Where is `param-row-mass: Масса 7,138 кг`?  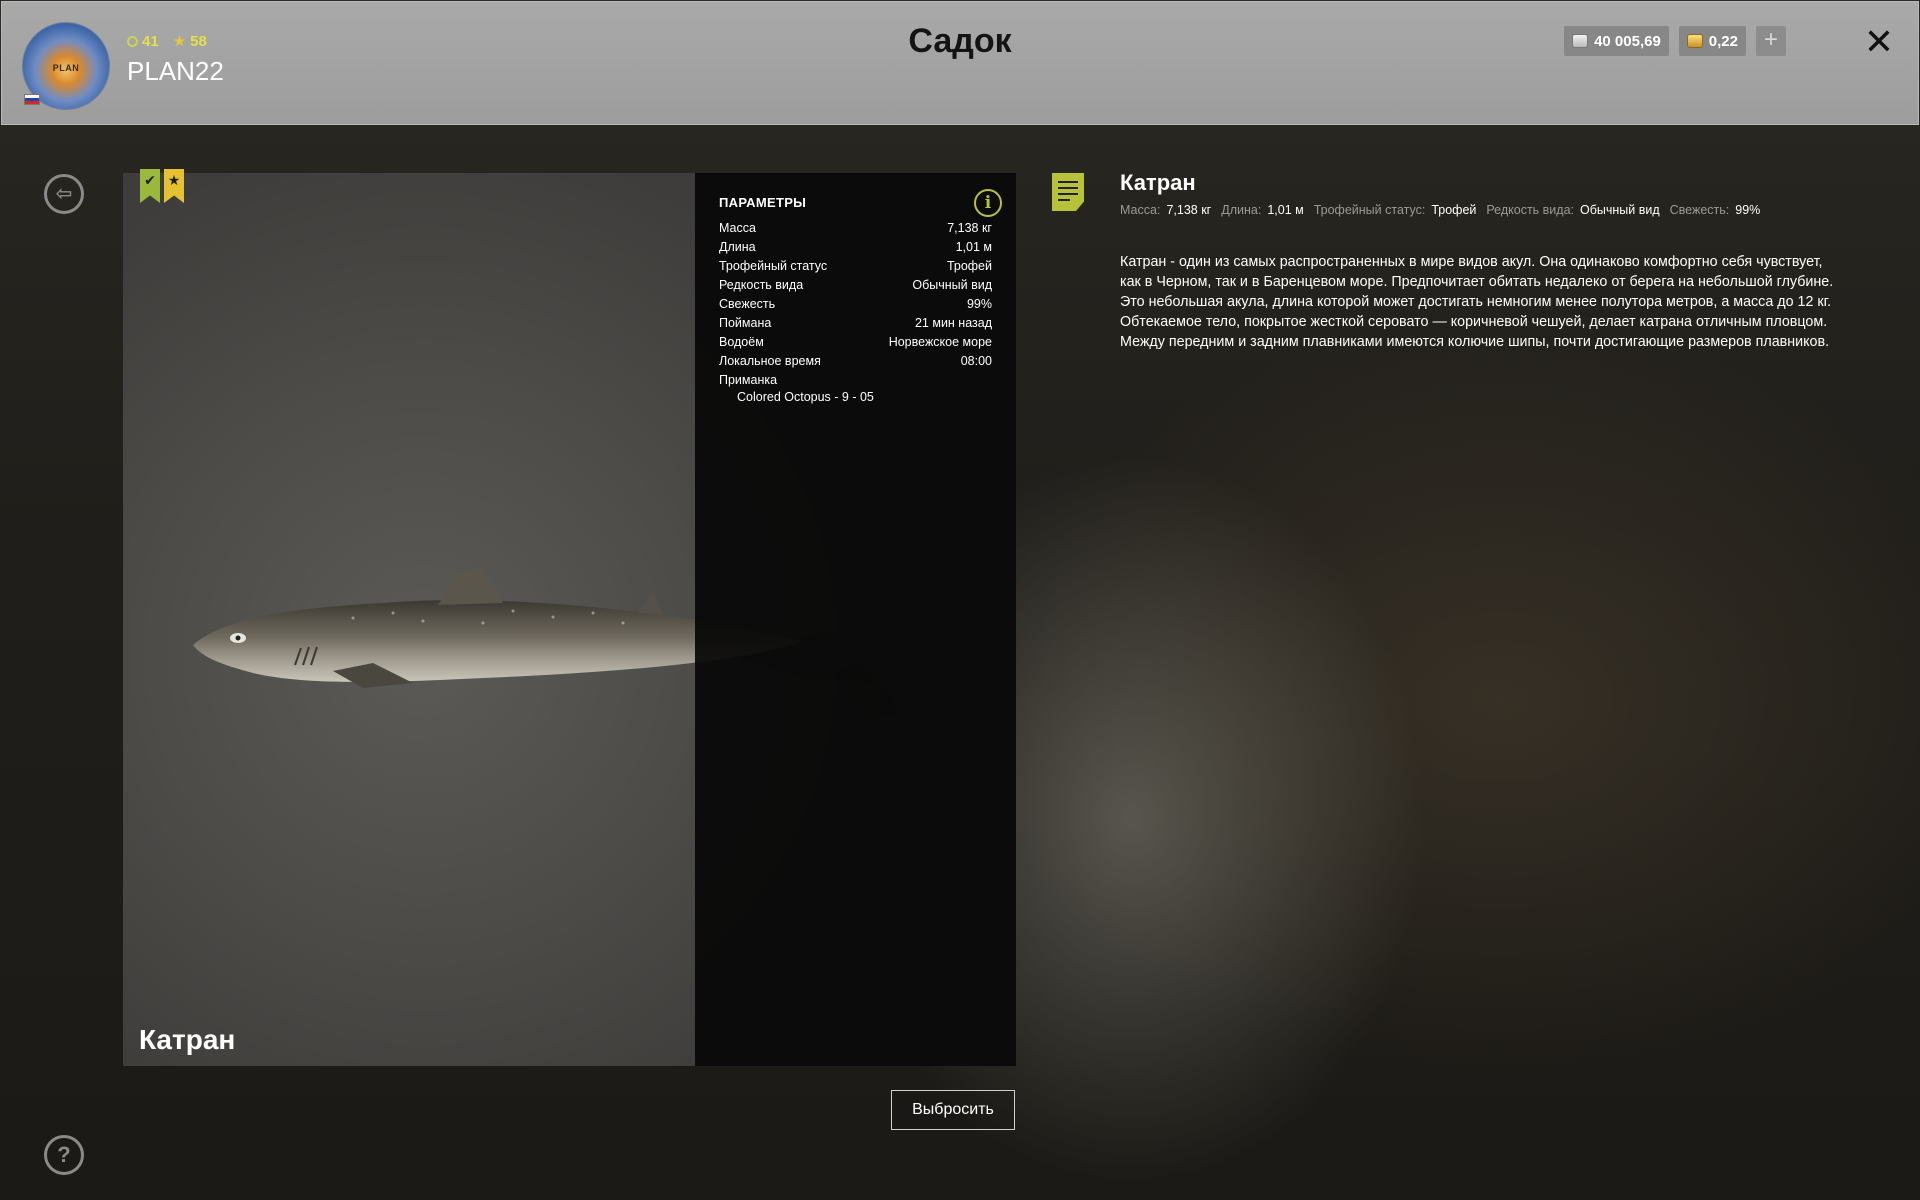 param-row-mass: Масса 7,138 кг is located at coordinates (855, 227).